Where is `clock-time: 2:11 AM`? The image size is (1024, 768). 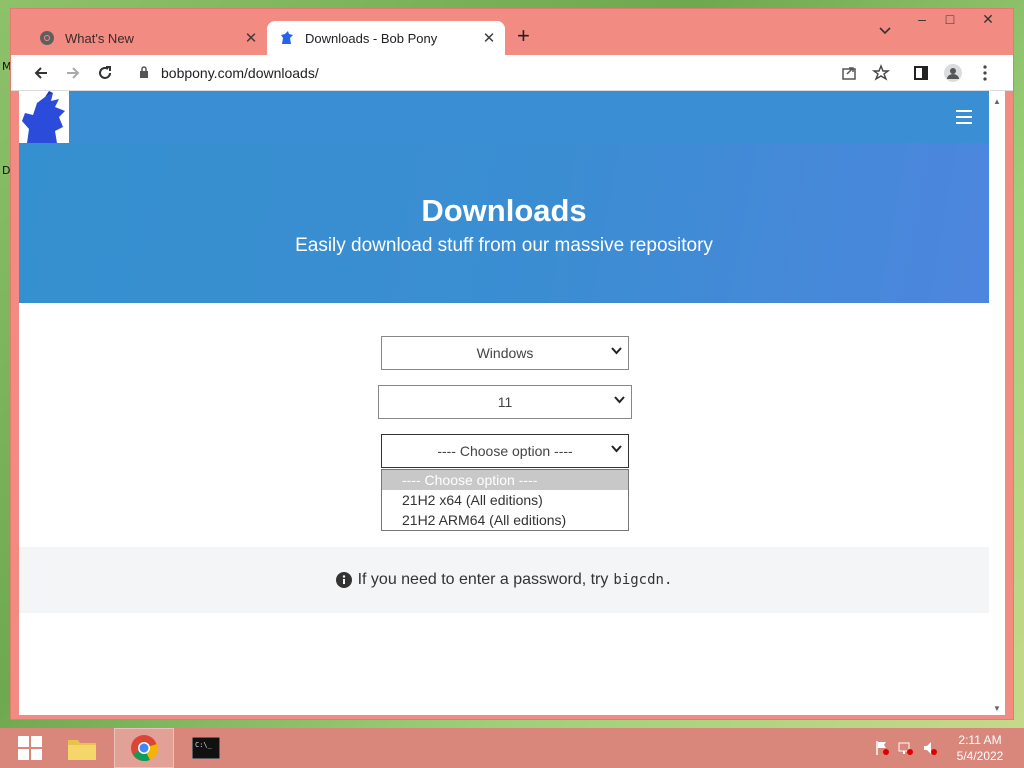
clock-time: 2:11 AM is located at coordinates (980, 740).